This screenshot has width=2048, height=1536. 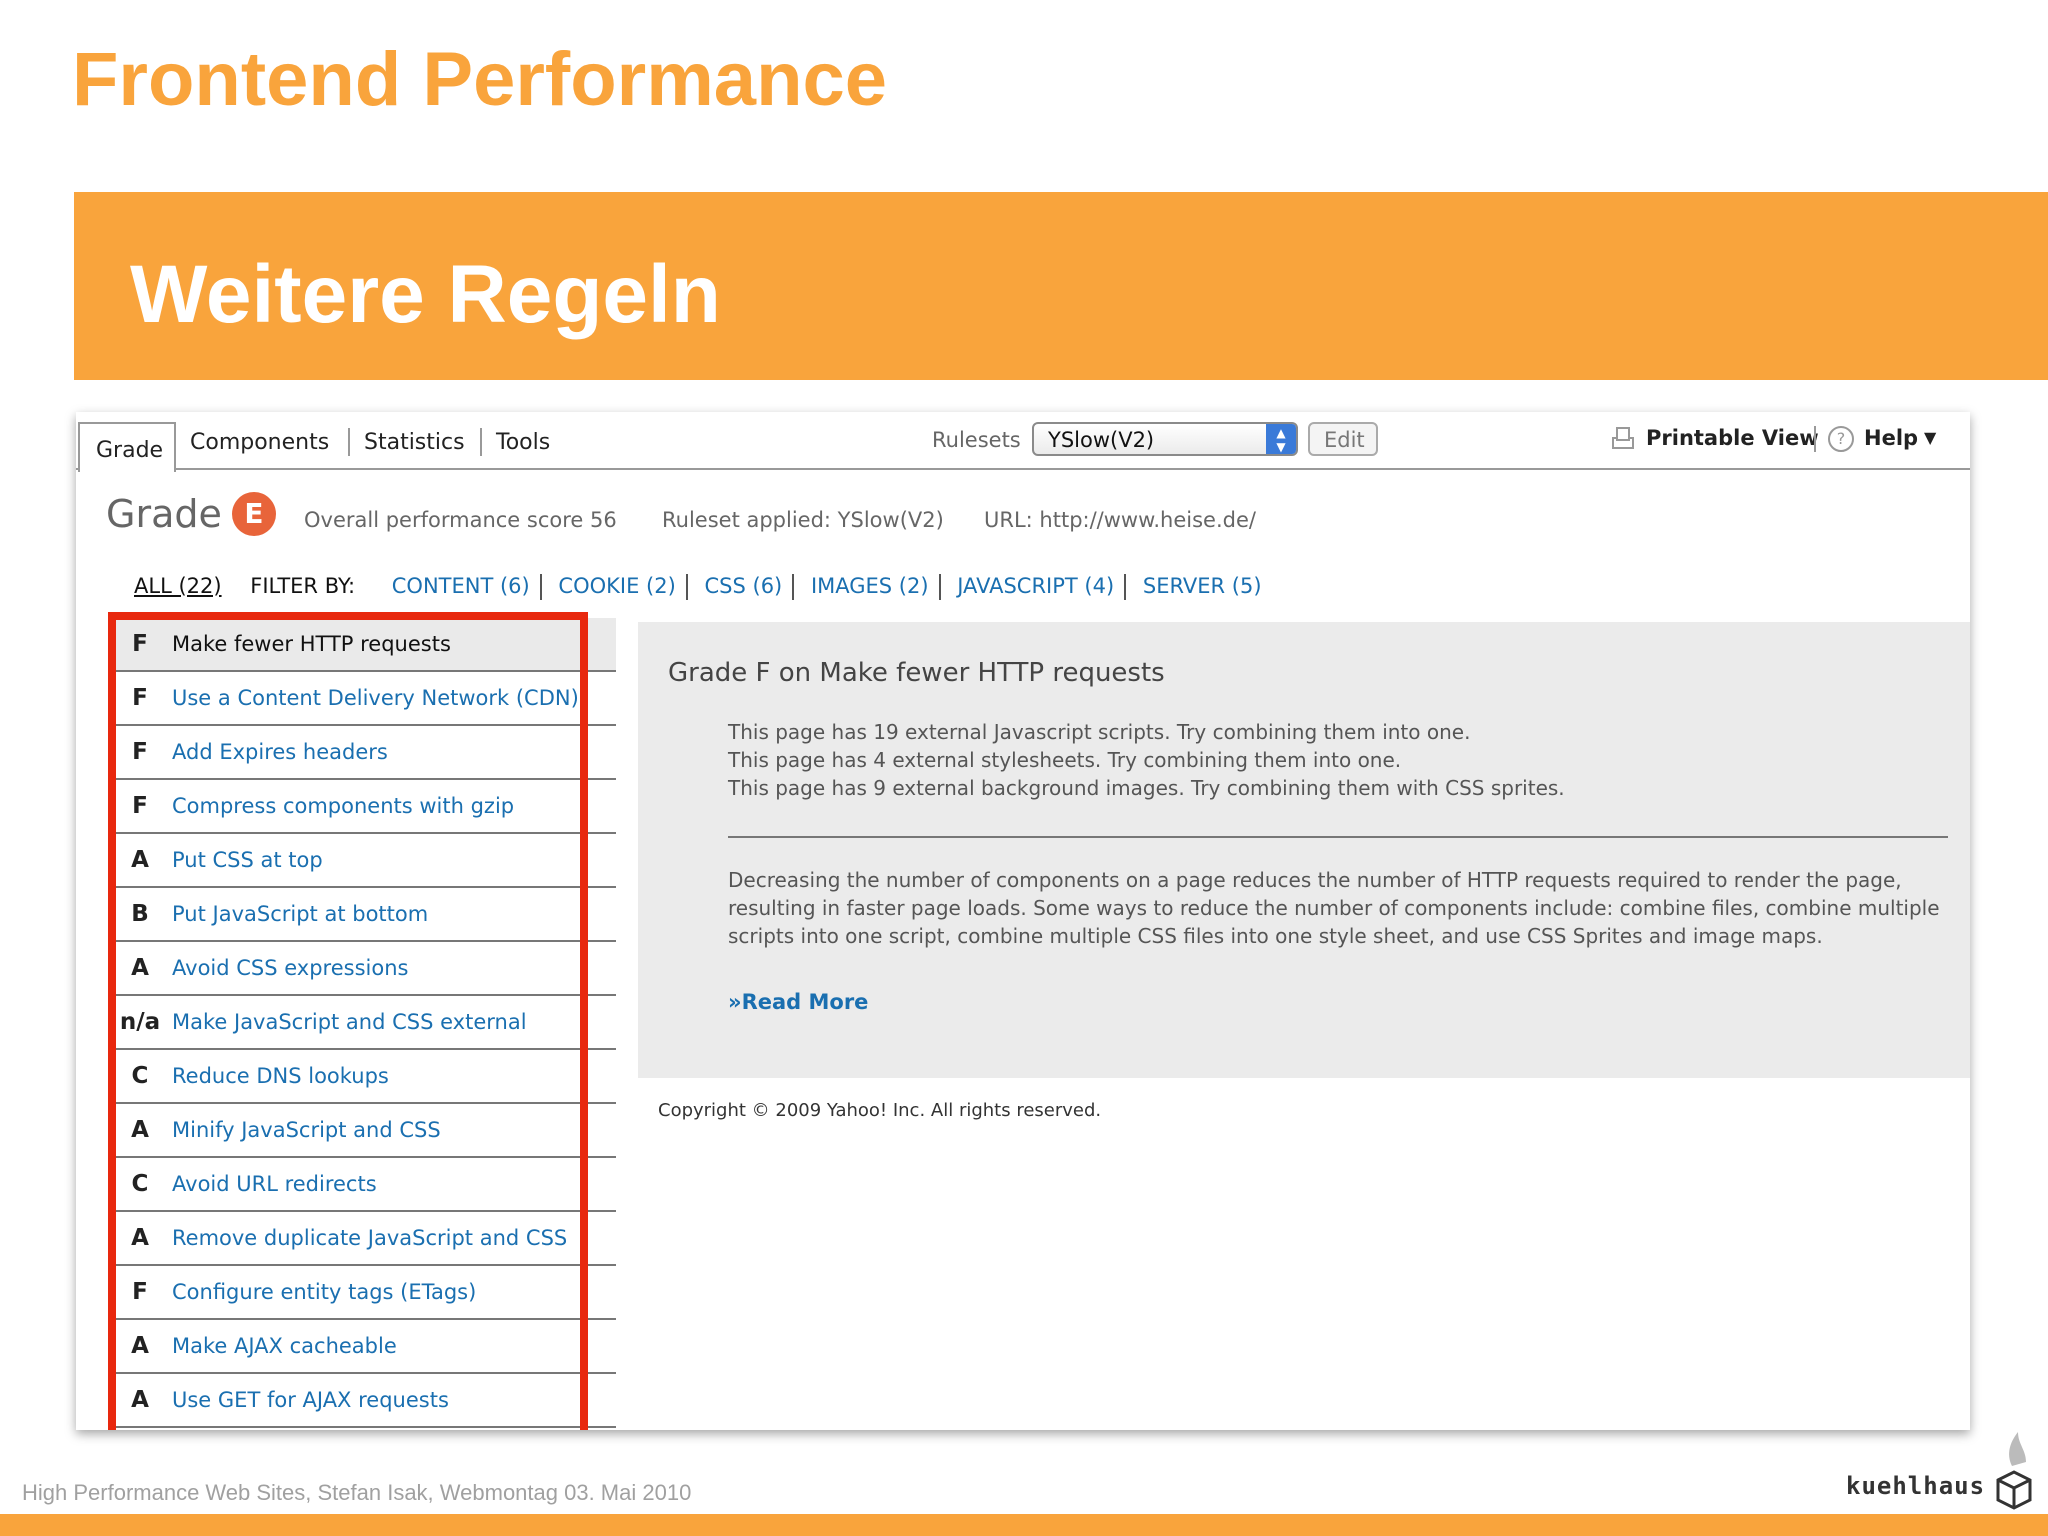 I want to click on filter-javascript: JAVASCRIPT (4), so click(x=1035, y=586).